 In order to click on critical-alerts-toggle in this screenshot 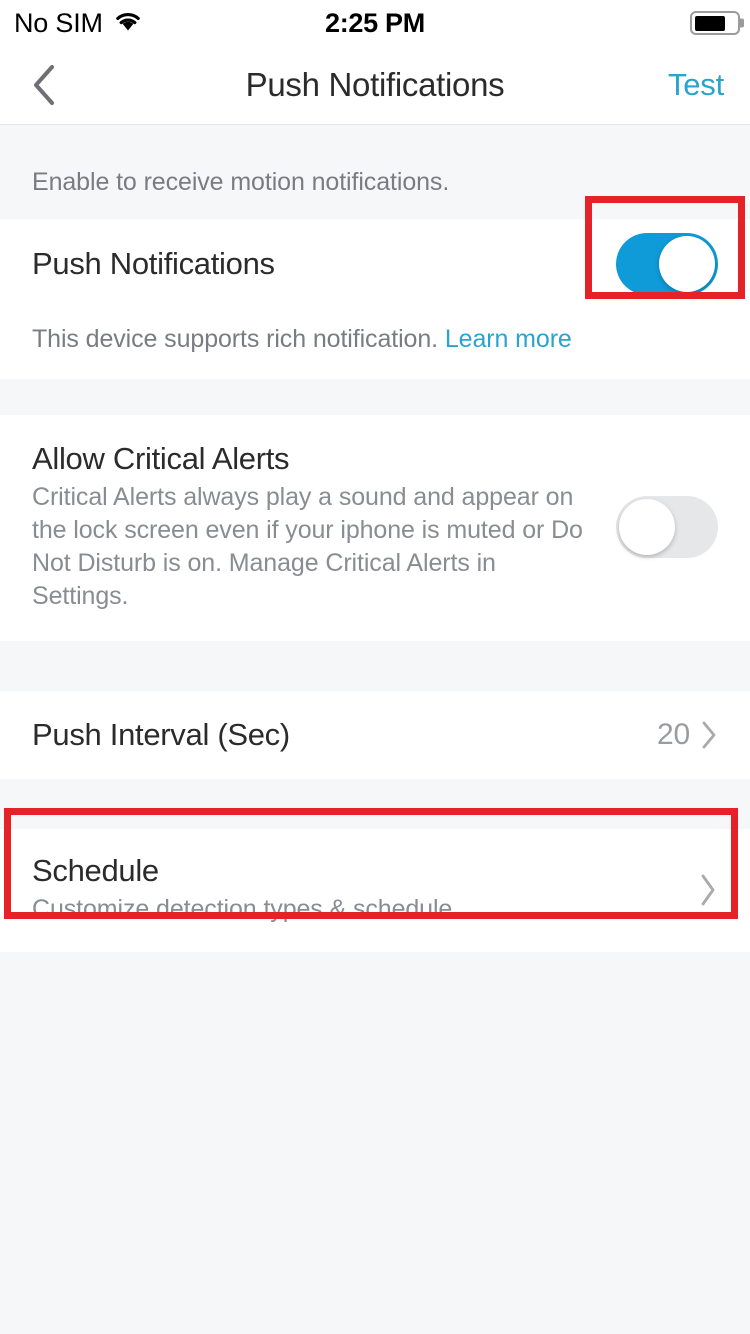, I will do `click(667, 527)`.